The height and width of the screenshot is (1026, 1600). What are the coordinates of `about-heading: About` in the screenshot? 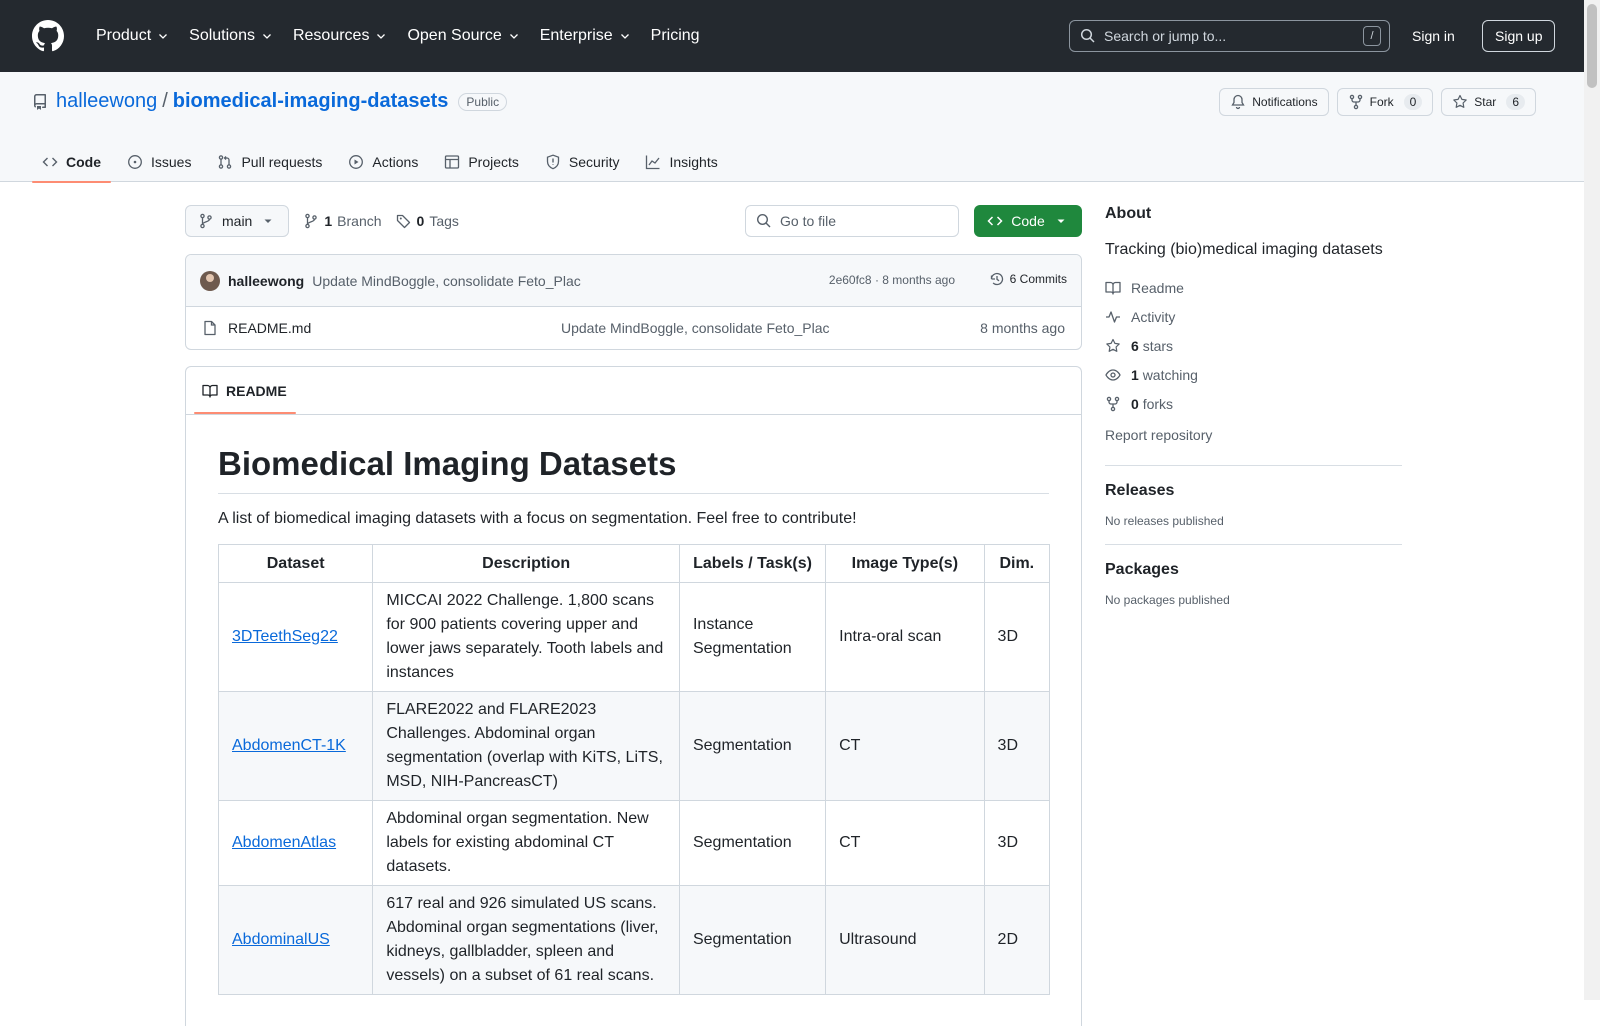 It's located at (1128, 213).